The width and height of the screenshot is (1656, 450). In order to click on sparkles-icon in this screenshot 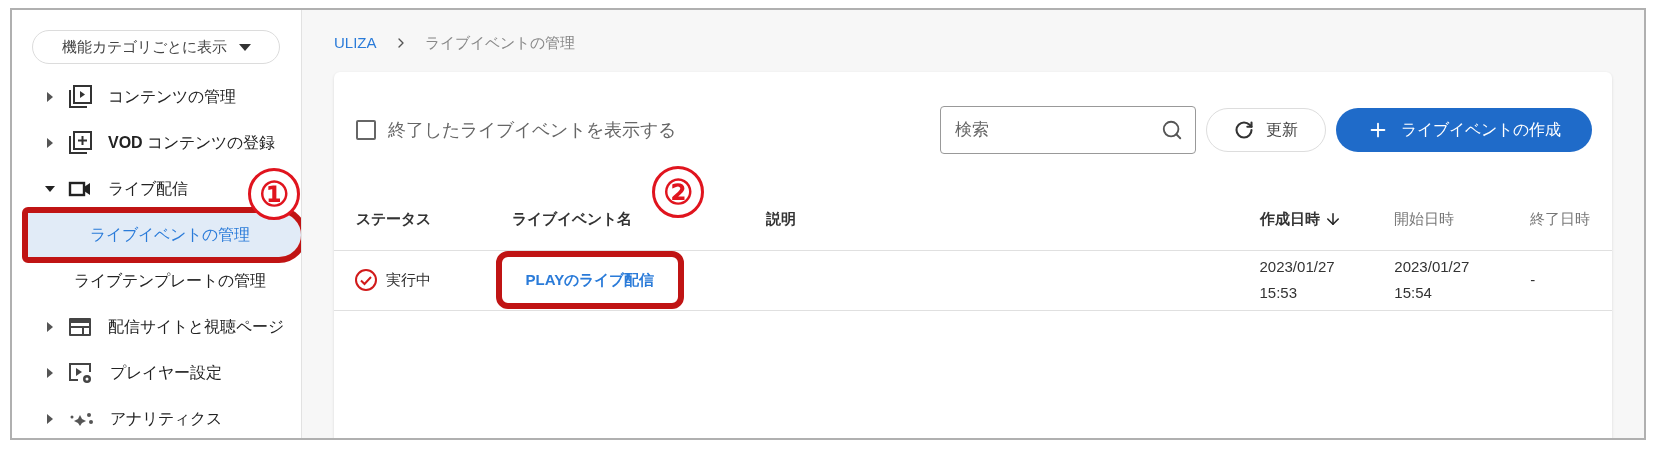, I will do `click(81, 419)`.